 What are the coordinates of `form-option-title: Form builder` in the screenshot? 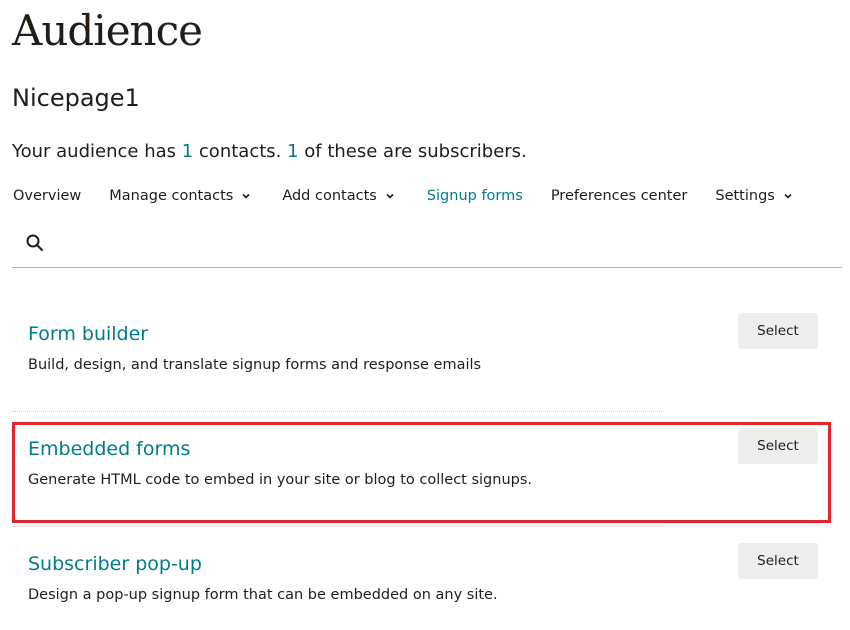 It's located at (88, 334).